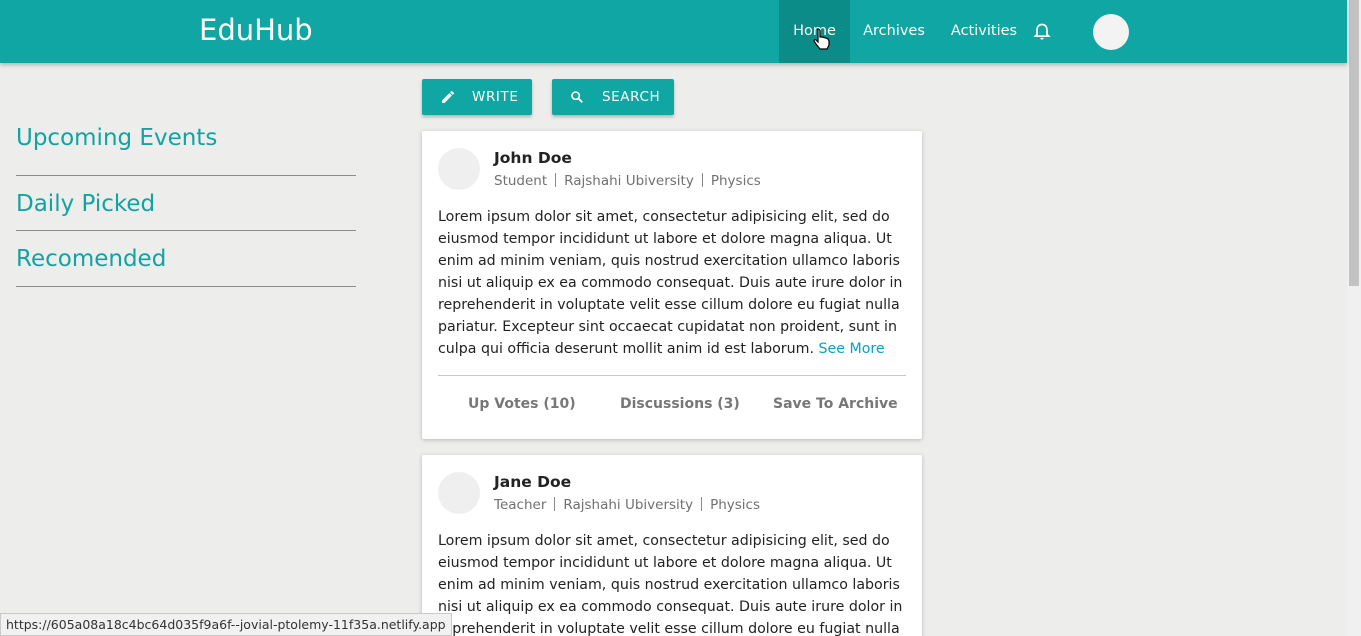 This screenshot has width=1361, height=636. What do you see at coordinates (984, 31) in the screenshot?
I see `nav-activities: Activities` at bounding box center [984, 31].